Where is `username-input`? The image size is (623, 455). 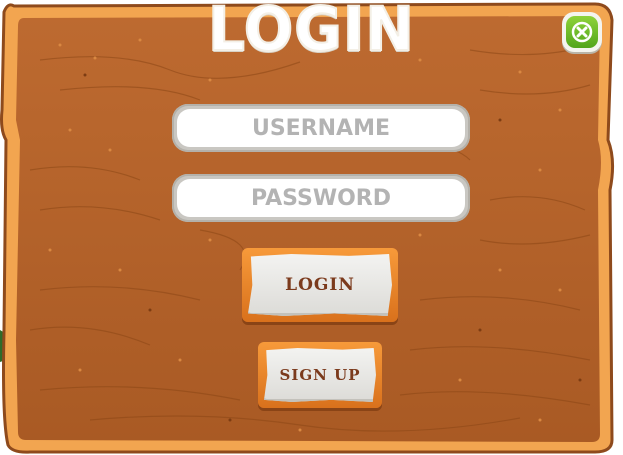
username-input is located at coordinates (321, 128).